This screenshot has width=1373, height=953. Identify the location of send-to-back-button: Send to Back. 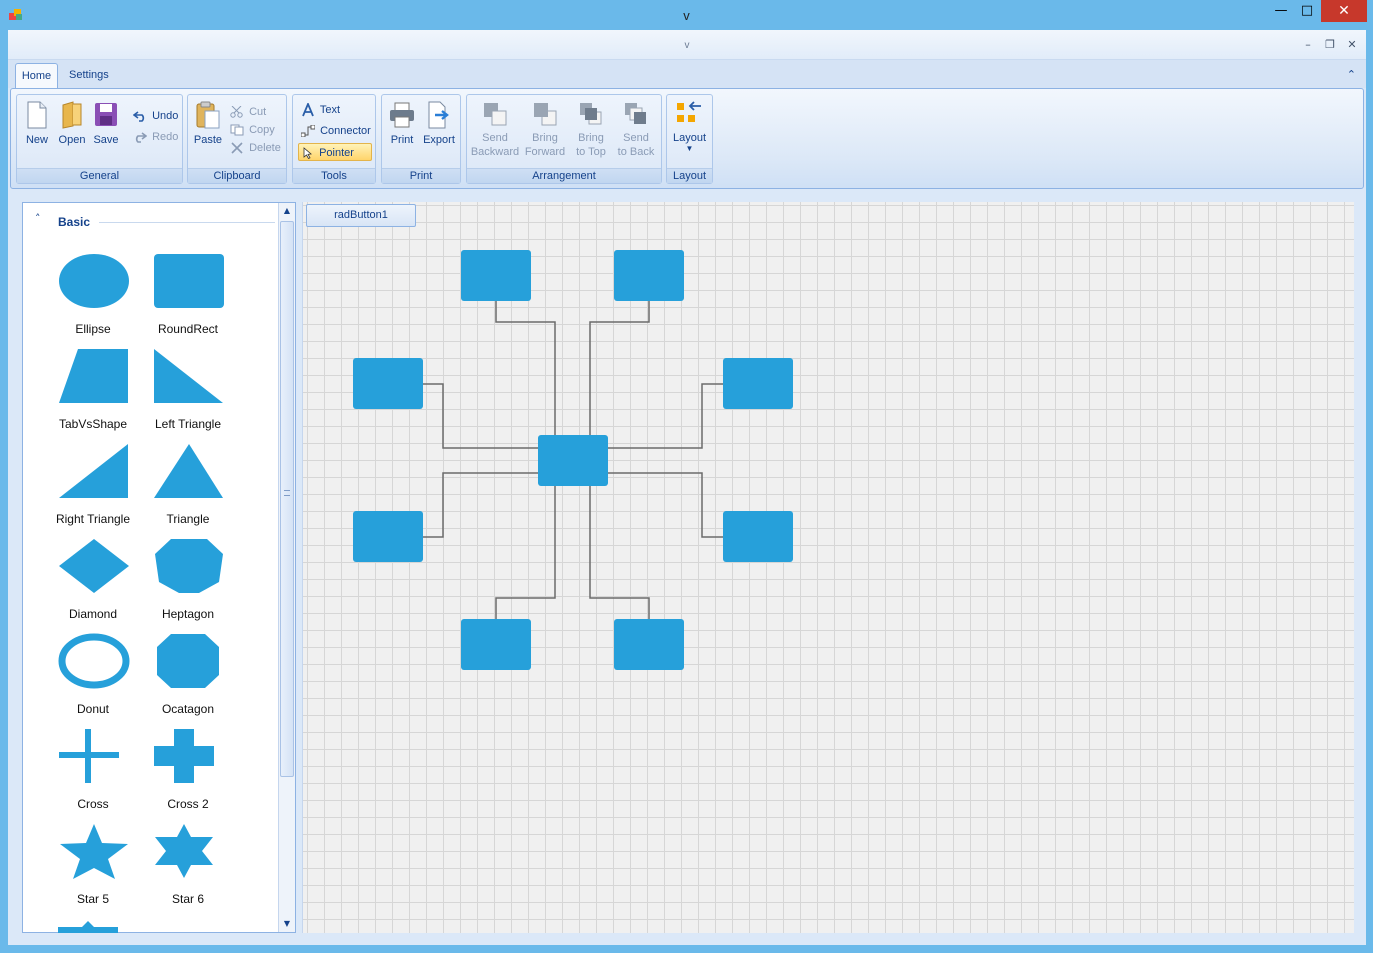
(636, 130).